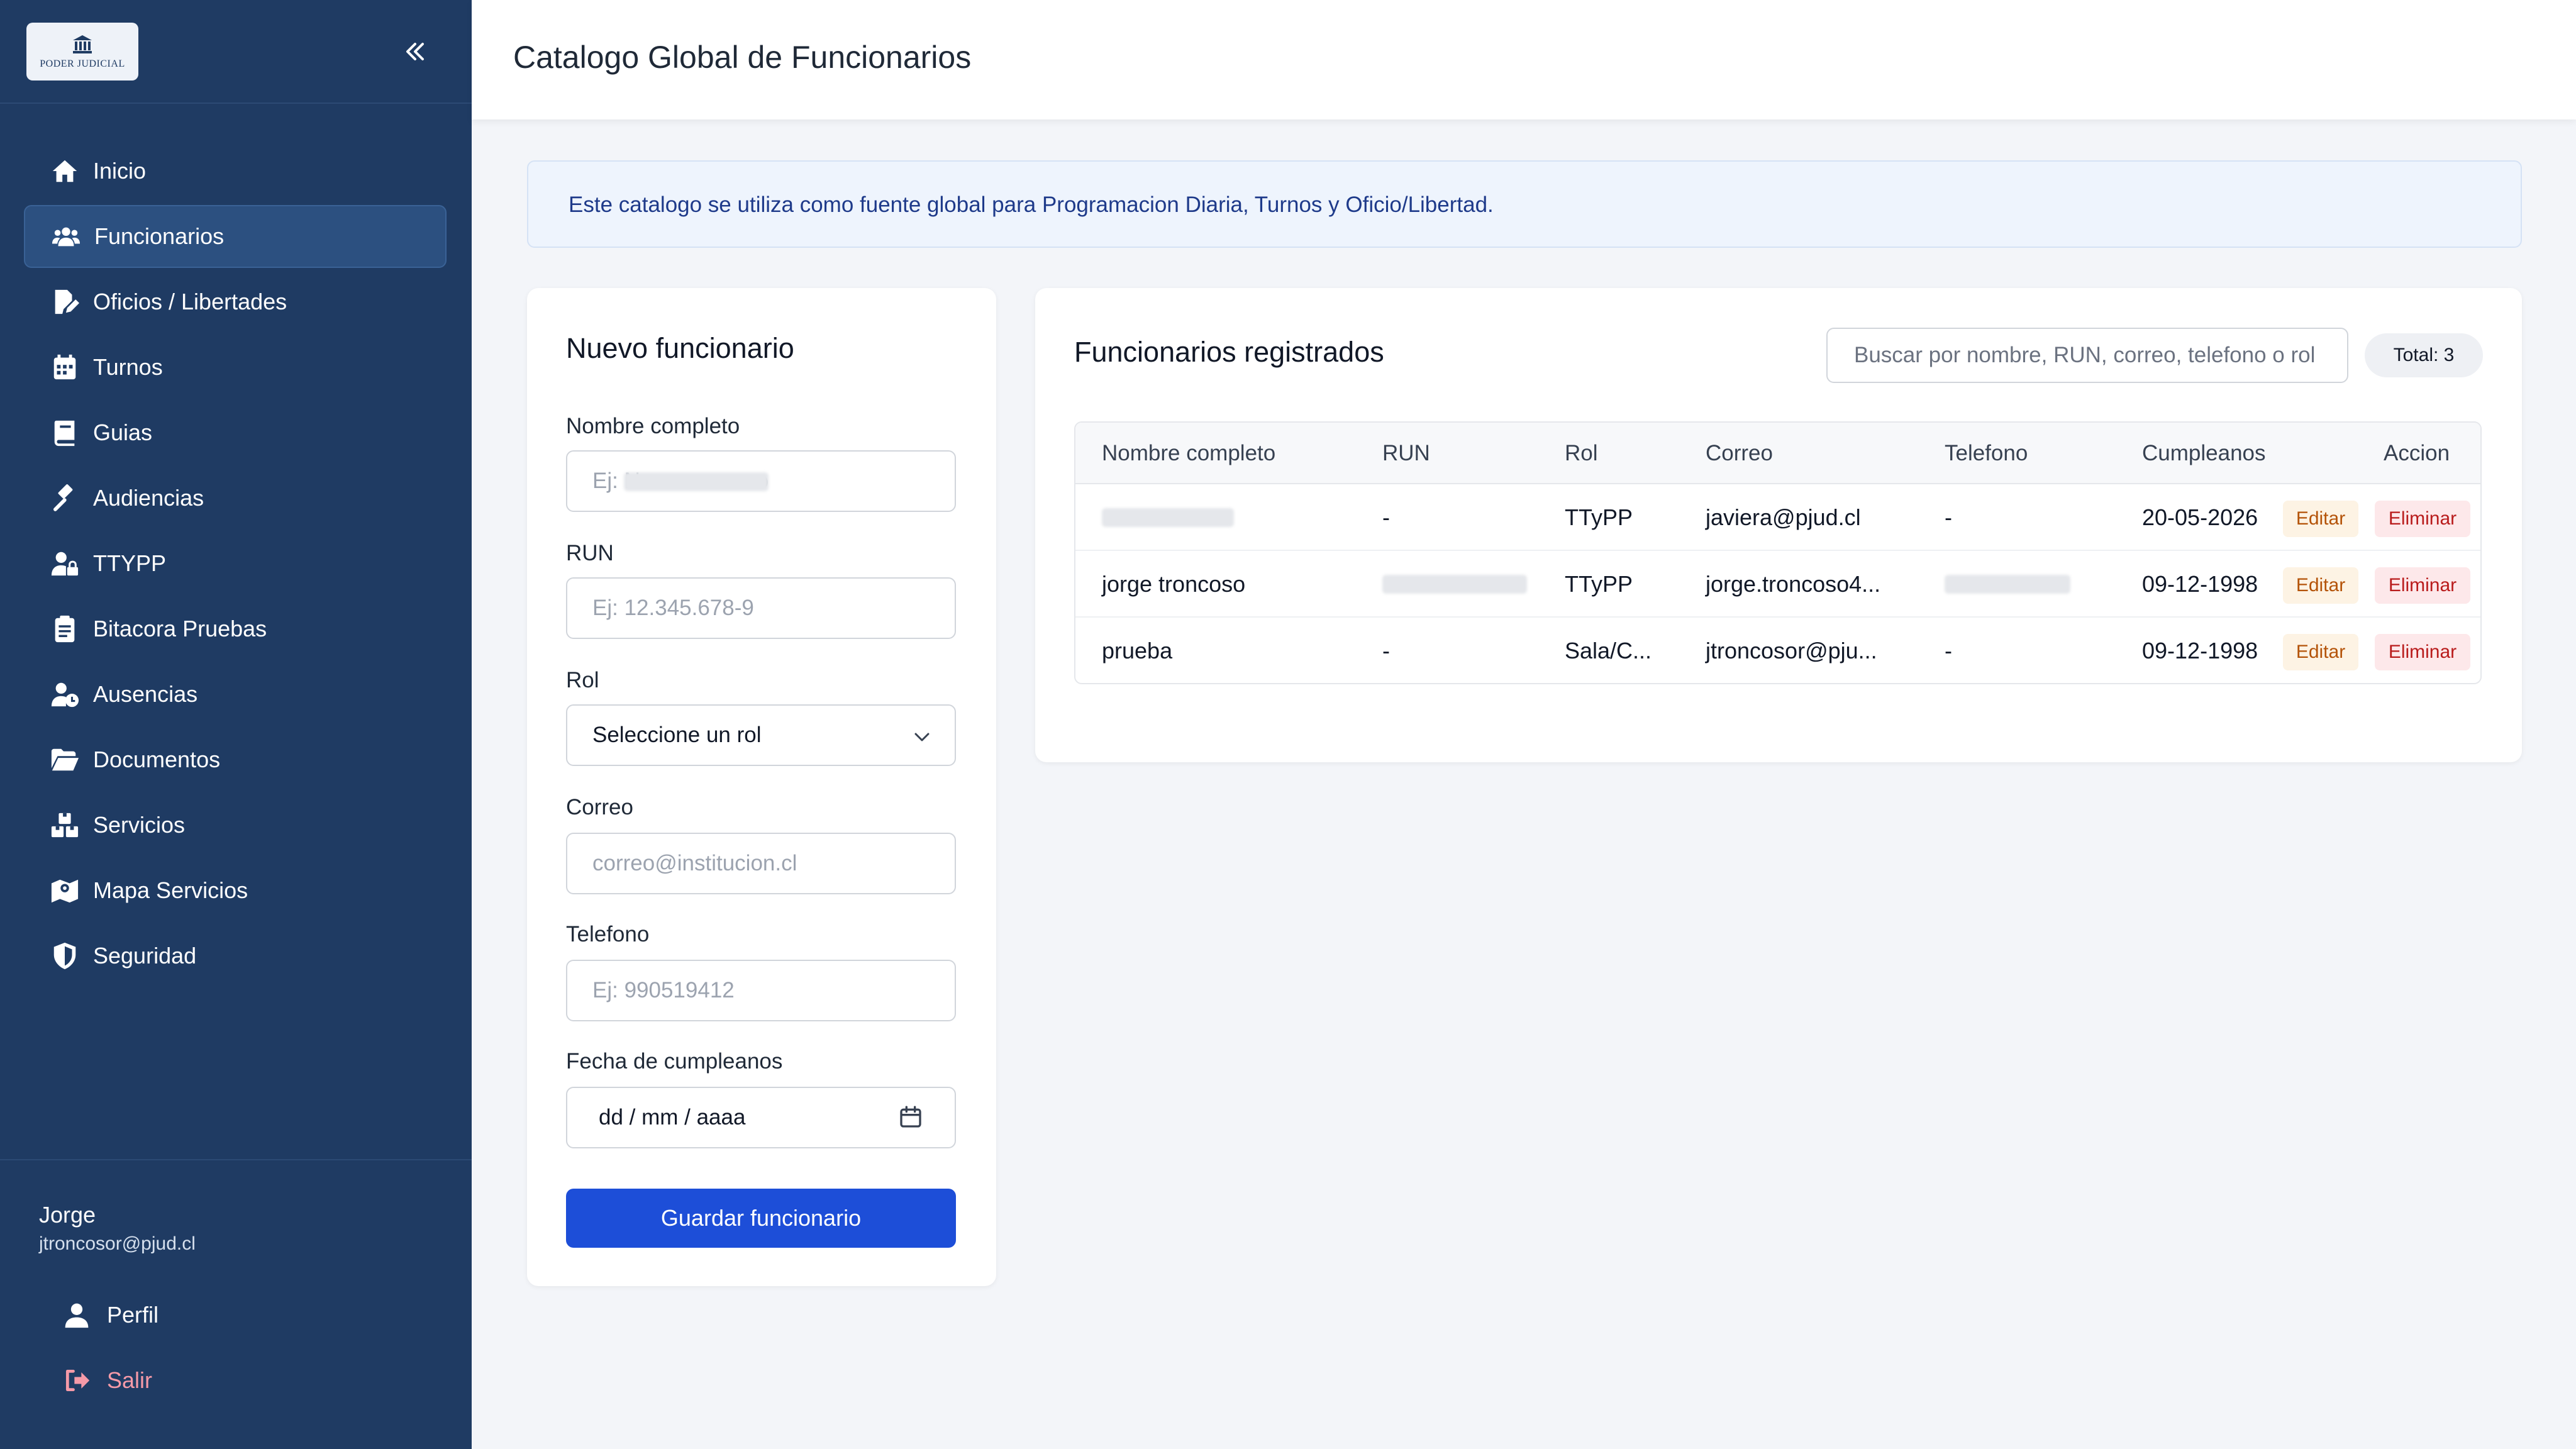 The width and height of the screenshot is (2576, 1449). Describe the element at coordinates (761, 1218) in the screenshot. I see `guardar-funcionario-button: Guardar funcionario` at that location.